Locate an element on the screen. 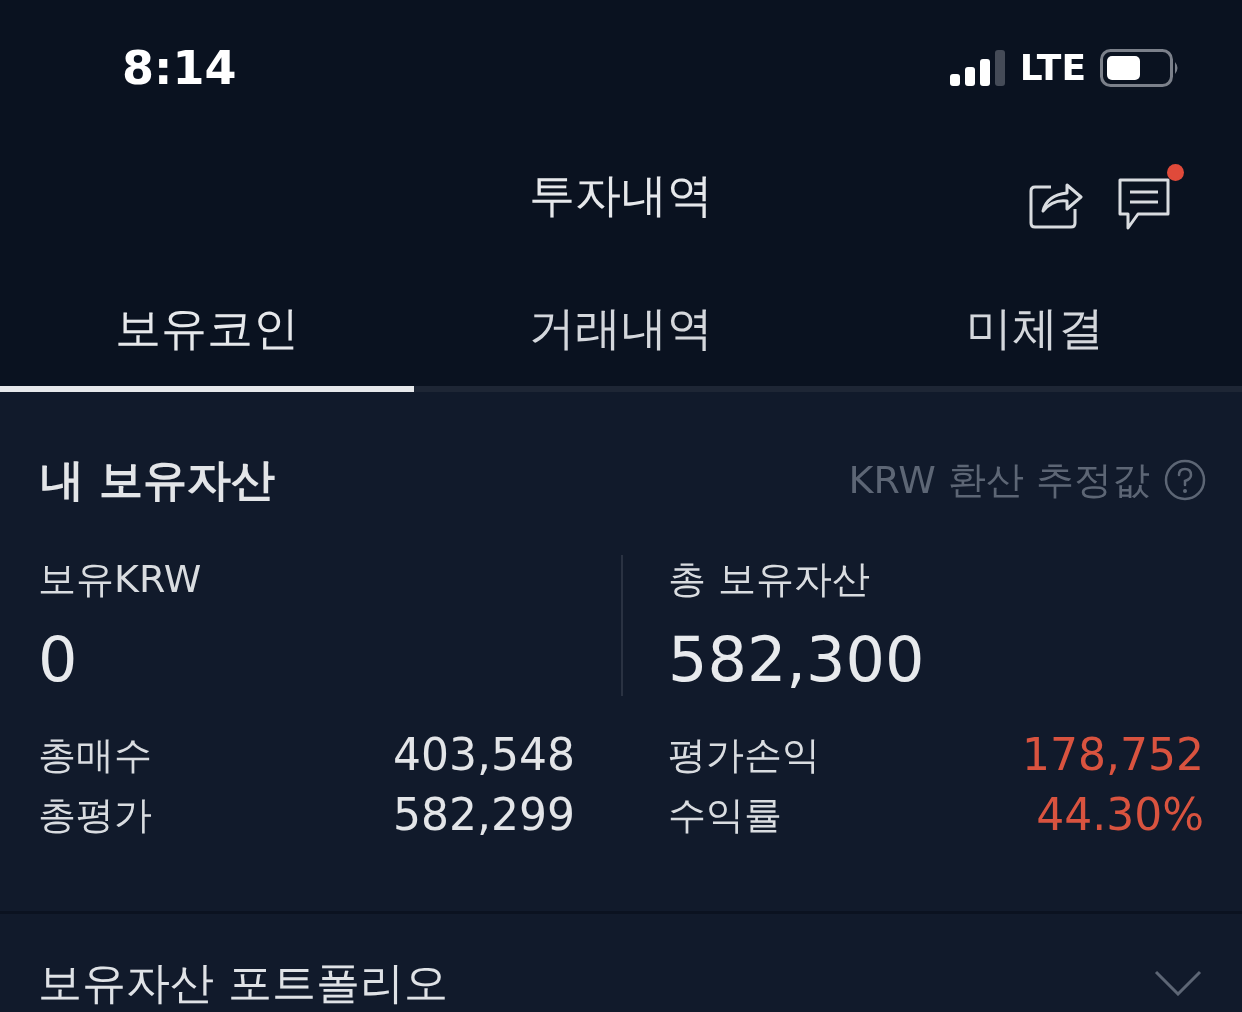  krw-estimate-note: KRW 환산 추정값 is located at coordinates (999, 480).